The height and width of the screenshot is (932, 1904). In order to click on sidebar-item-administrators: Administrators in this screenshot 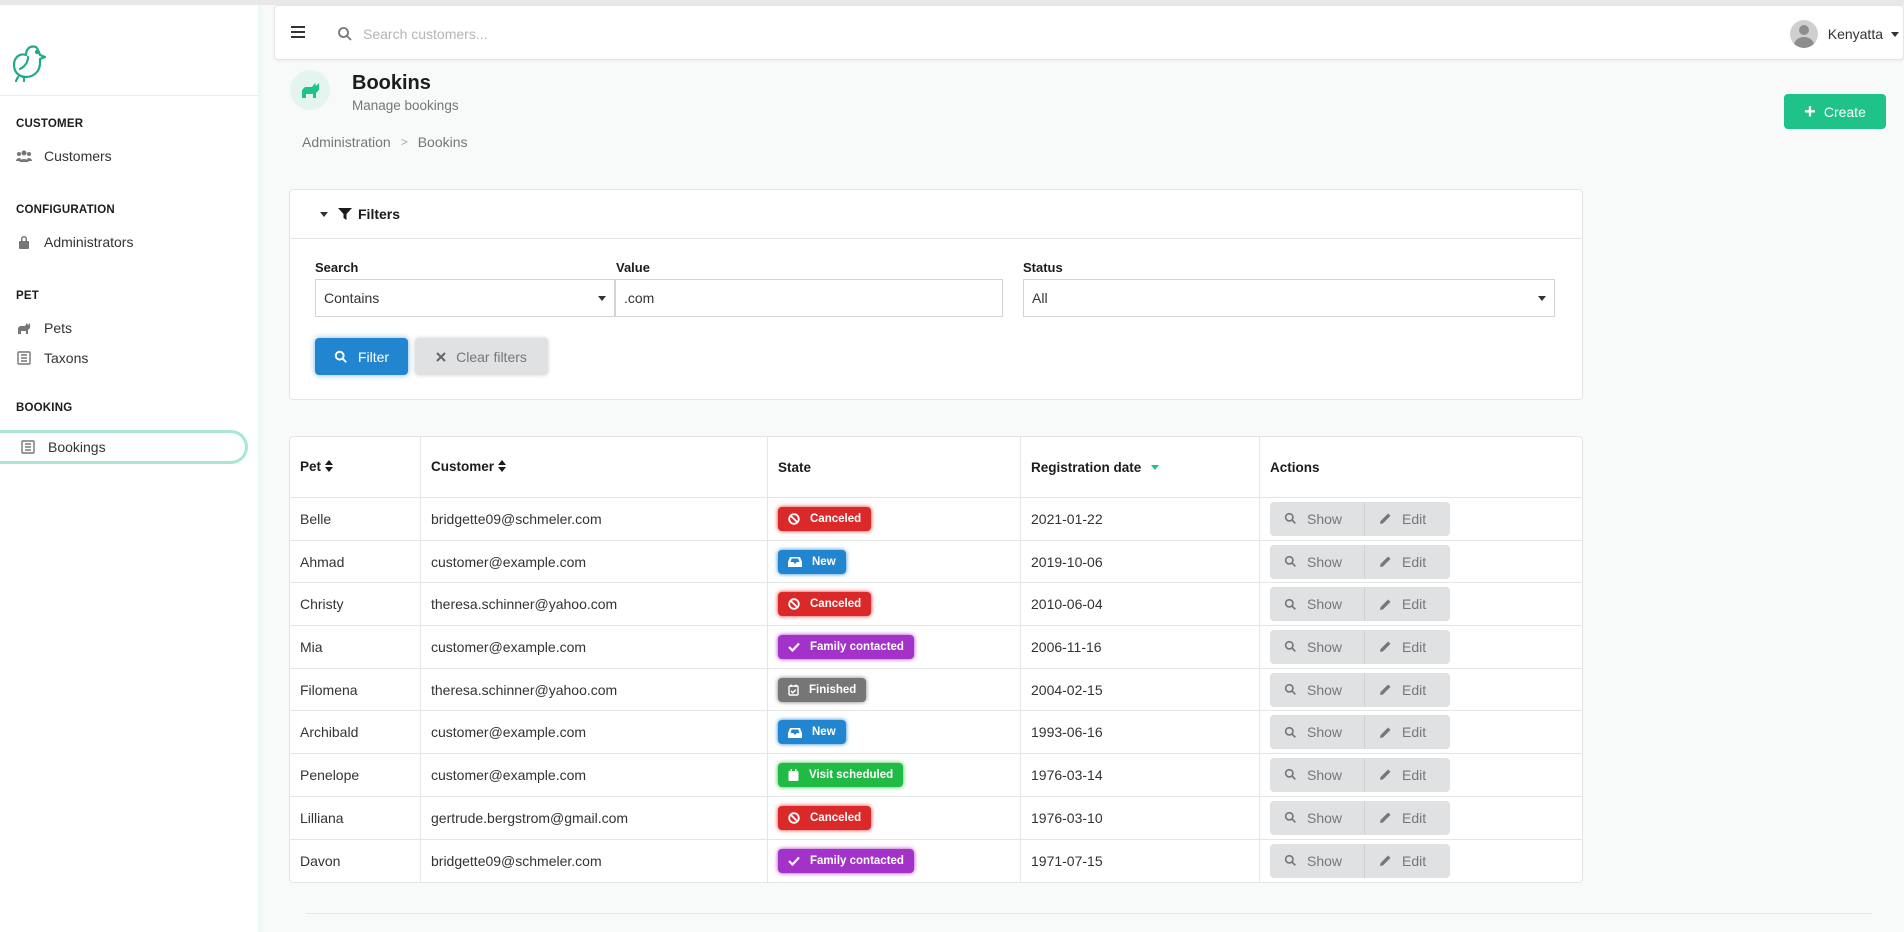, I will do `click(74, 242)`.